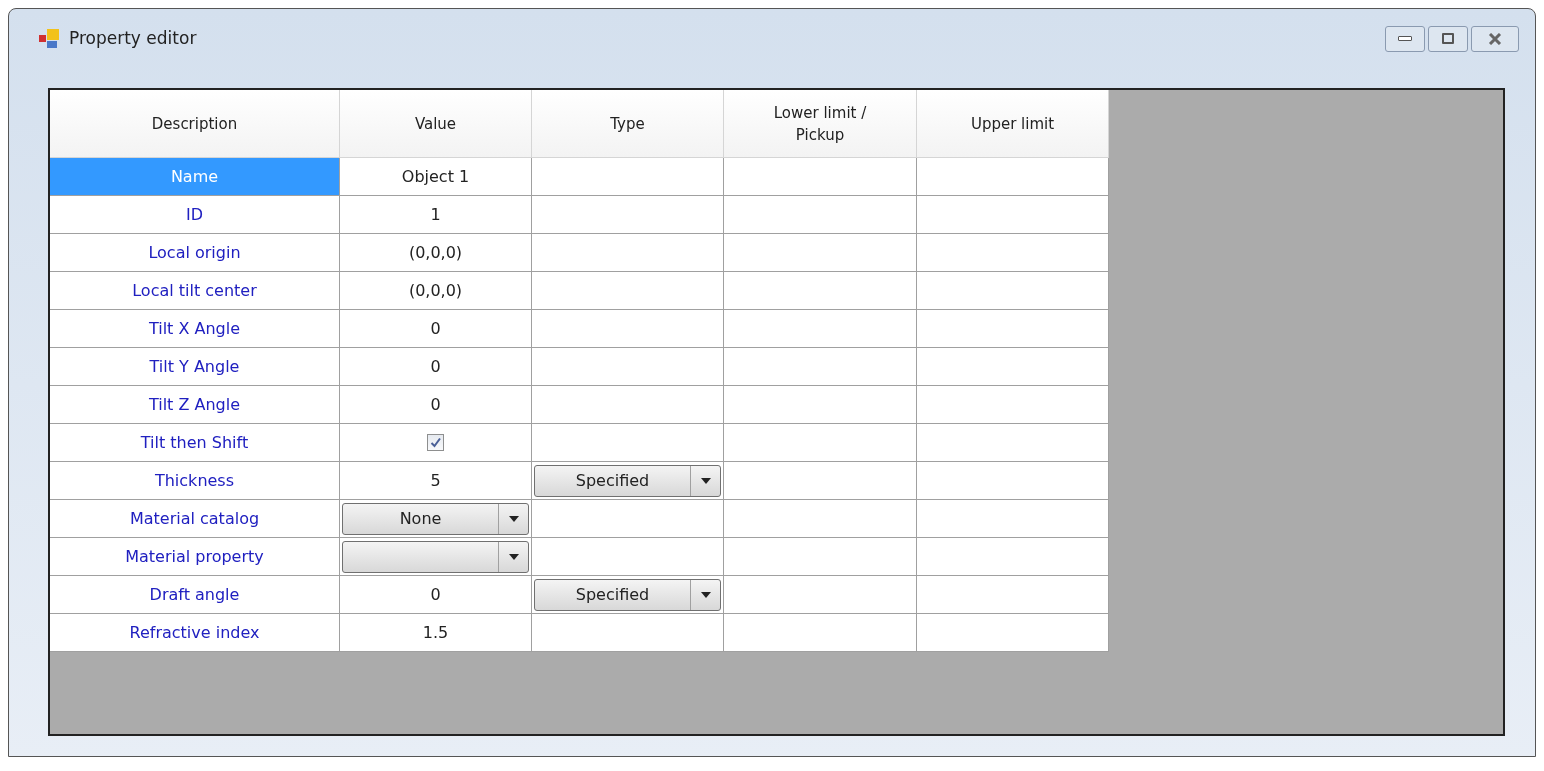 The width and height of the screenshot is (1544, 771). What do you see at coordinates (133, 38) in the screenshot?
I see `window-title: Property editor` at bounding box center [133, 38].